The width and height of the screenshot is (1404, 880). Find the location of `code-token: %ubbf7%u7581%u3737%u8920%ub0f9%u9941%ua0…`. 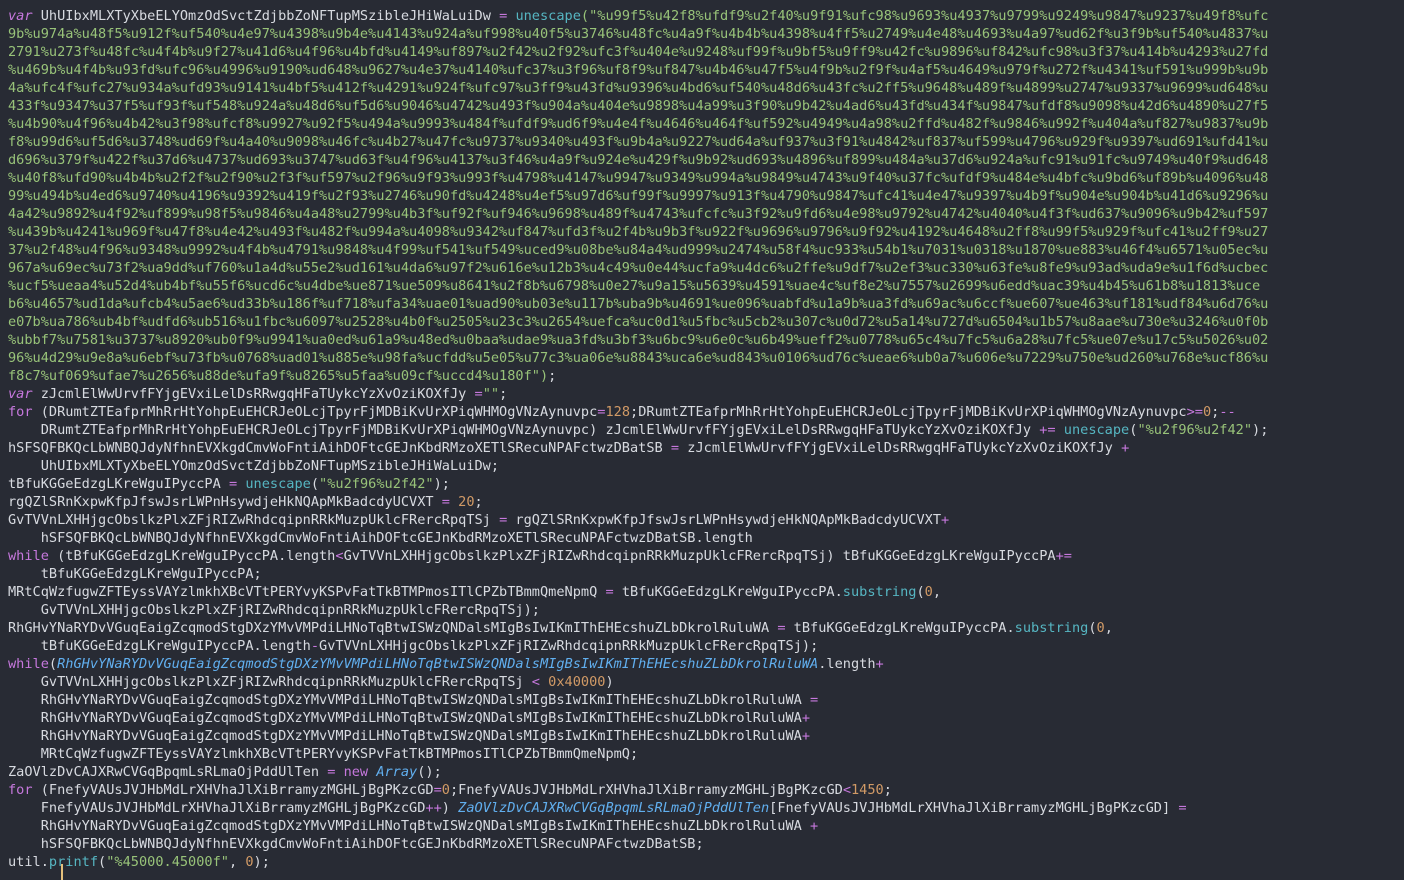

code-token: %ubbf7%u7581%u3737%u8920%ub0f9%u9941%ua0… is located at coordinates (638, 340).